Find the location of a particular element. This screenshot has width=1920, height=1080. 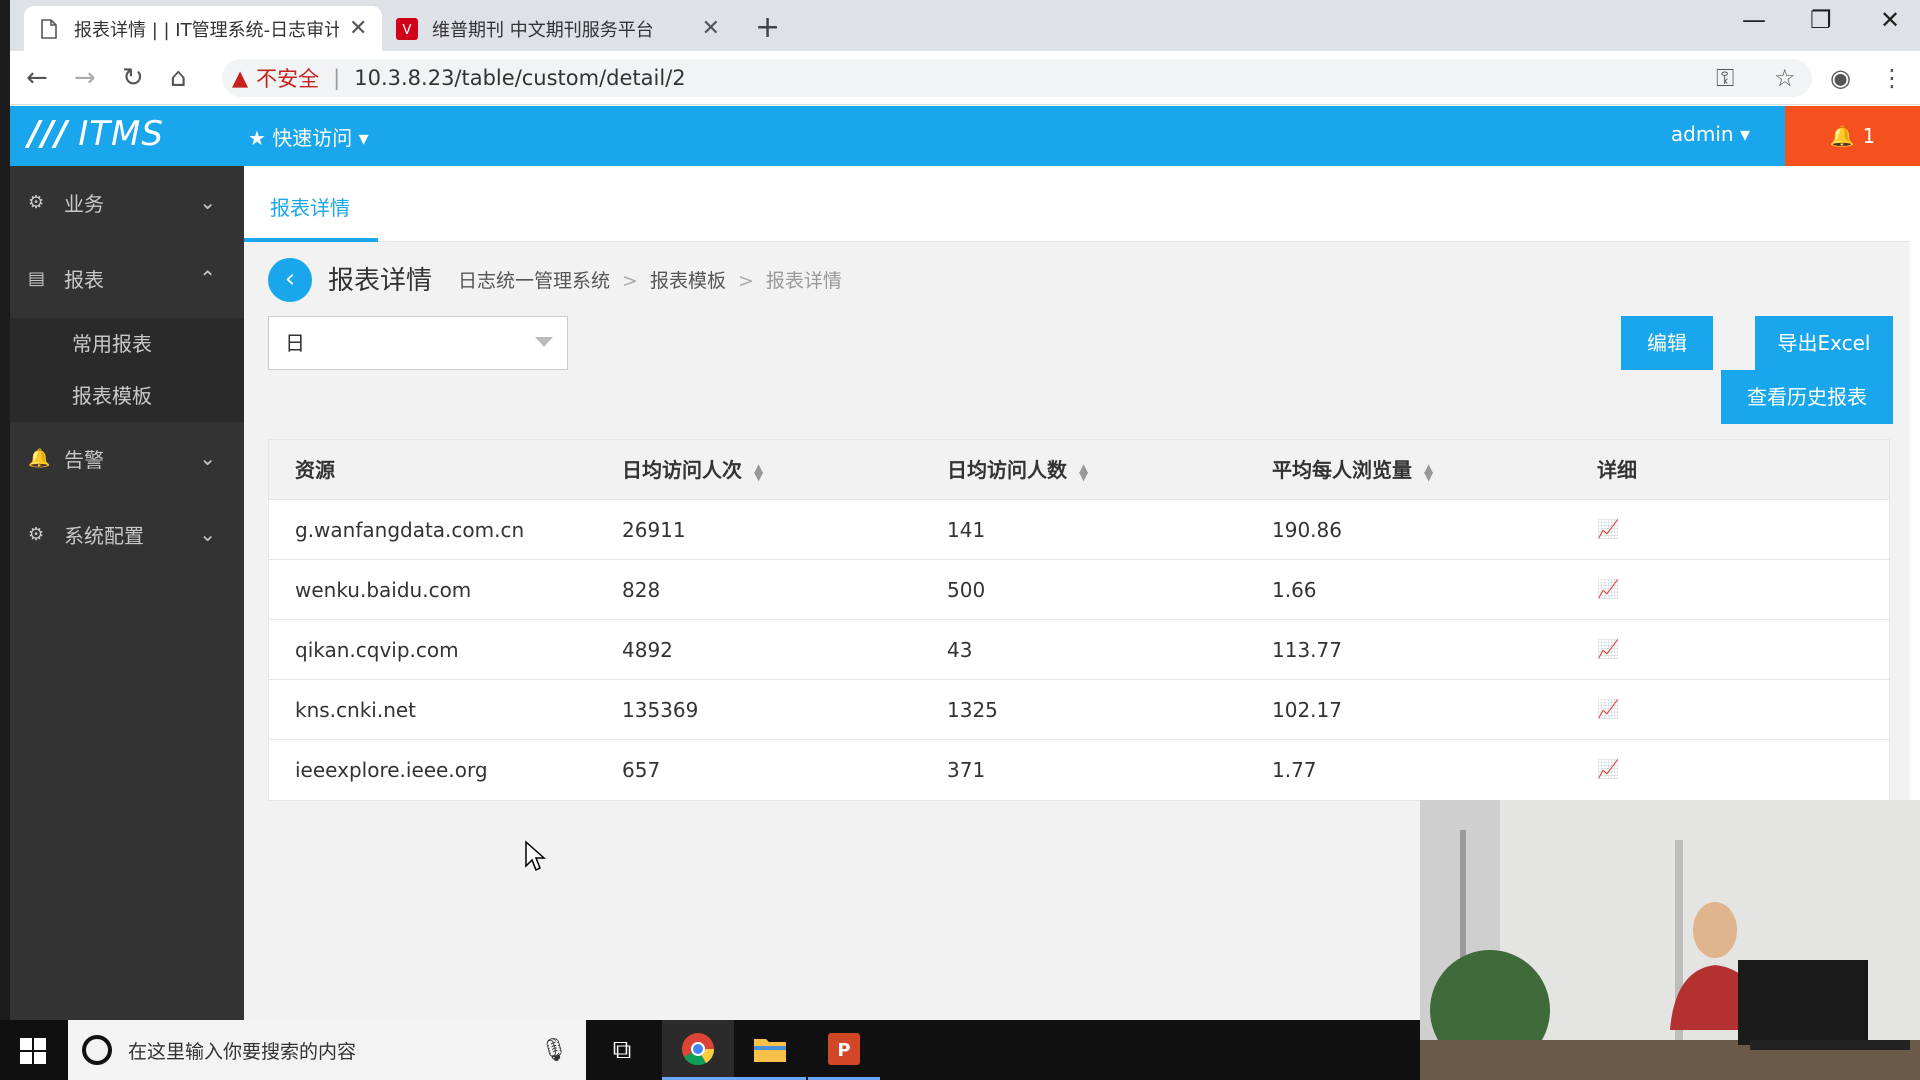

table-header-row: 资源 日均访问人次 ▲ ▼ 日均访问人数 ▲ ▼ 平均每人浏览量 ▲ ▼ 详细 is located at coordinates (1079, 470).